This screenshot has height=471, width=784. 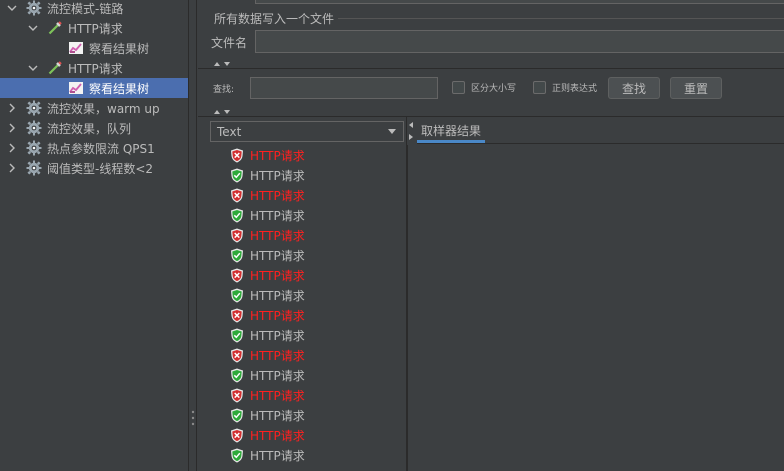 I want to click on search-label: 查找:, so click(x=224, y=90).